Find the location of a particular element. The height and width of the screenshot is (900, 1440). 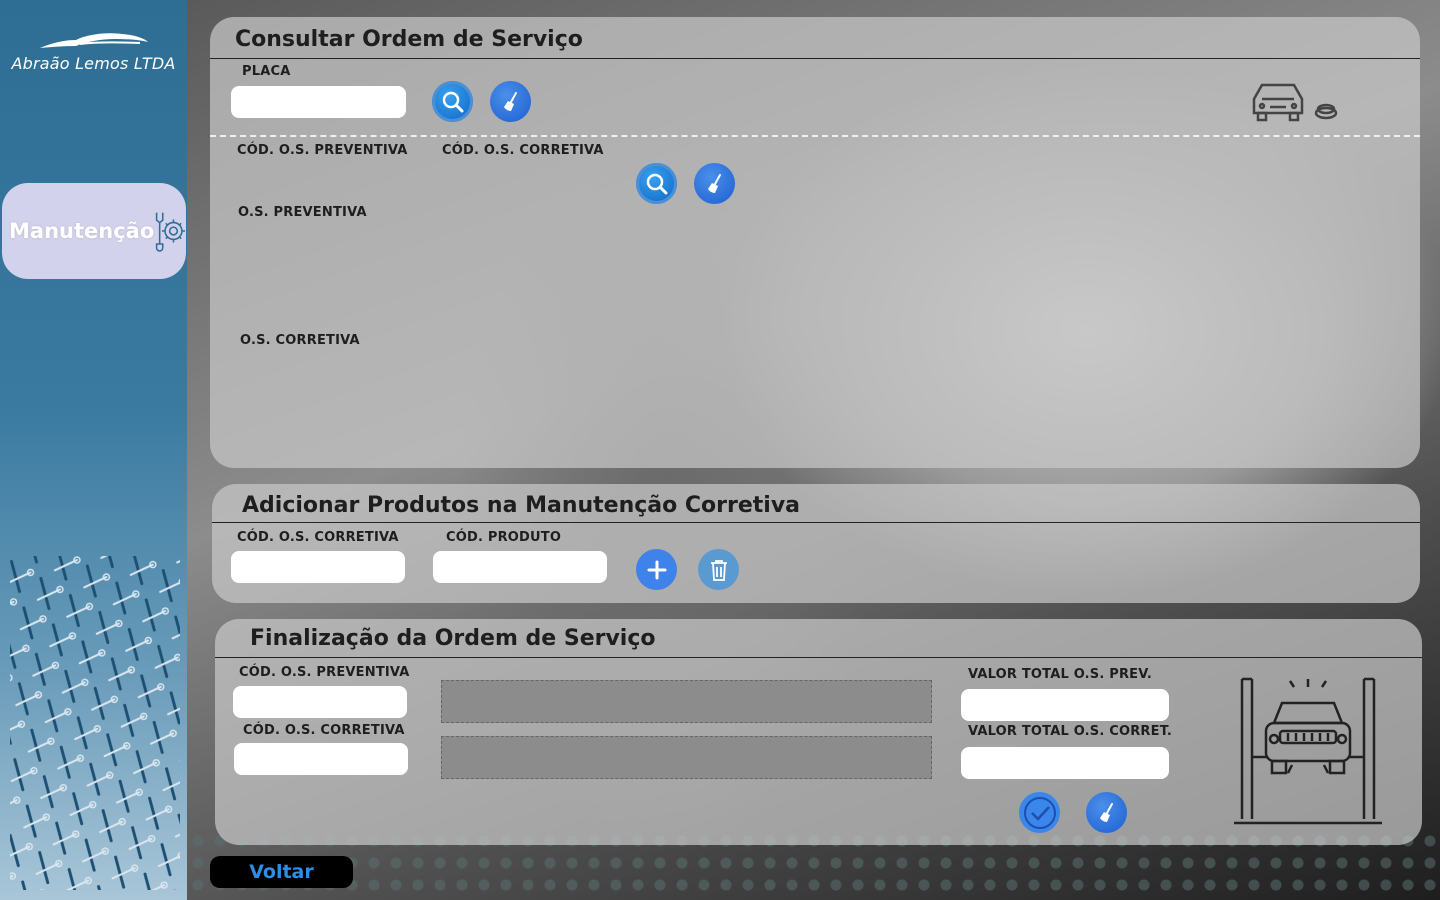

corretiva-summary-box is located at coordinates (686, 757).